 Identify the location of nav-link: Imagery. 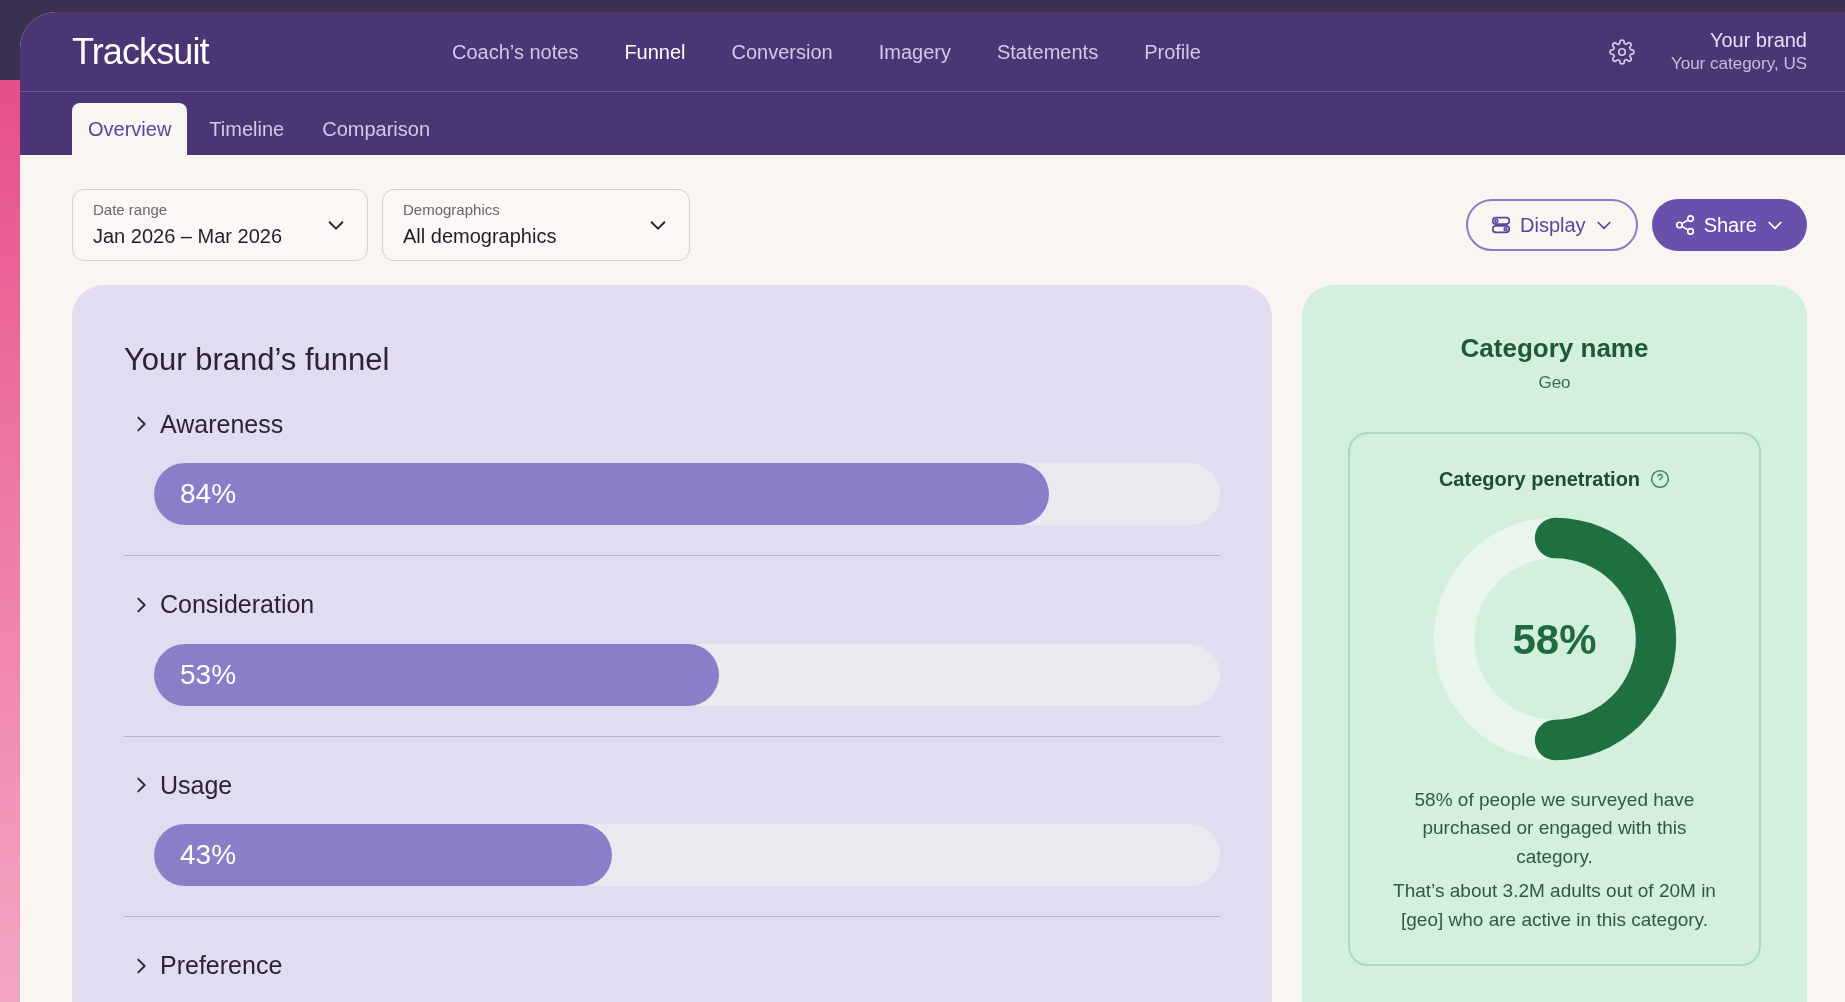
(914, 51).